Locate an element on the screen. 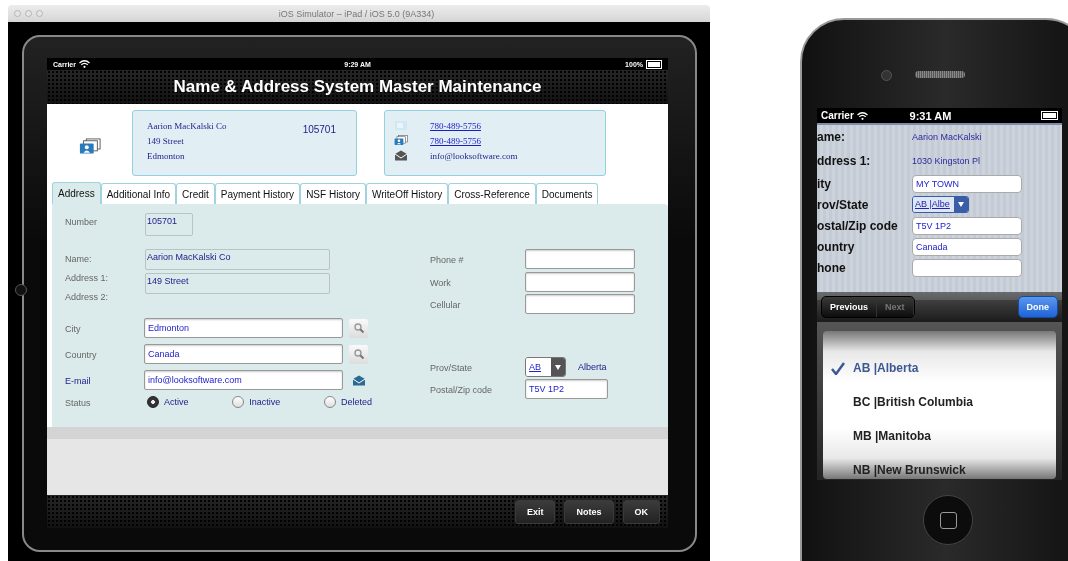 The width and height of the screenshot is (1068, 561). field-label: ountry is located at coordinates (836, 246).